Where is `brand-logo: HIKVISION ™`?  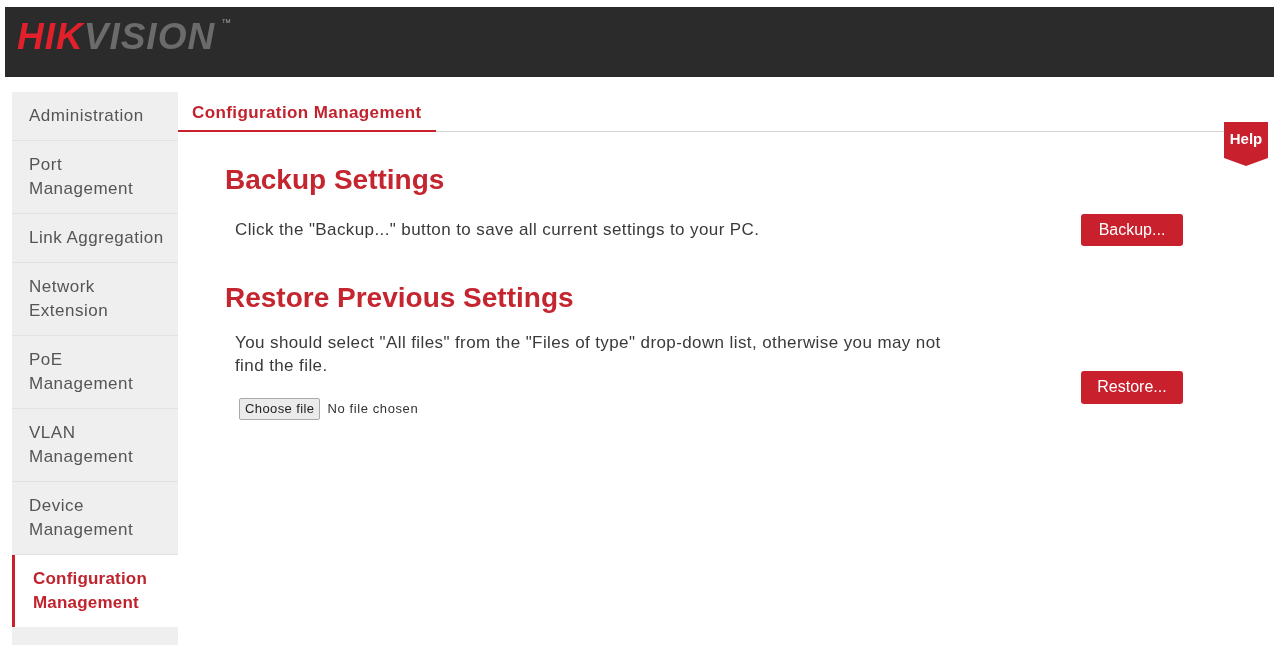 brand-logo: HIKVISION ™ is located at coordinates (125, 36).